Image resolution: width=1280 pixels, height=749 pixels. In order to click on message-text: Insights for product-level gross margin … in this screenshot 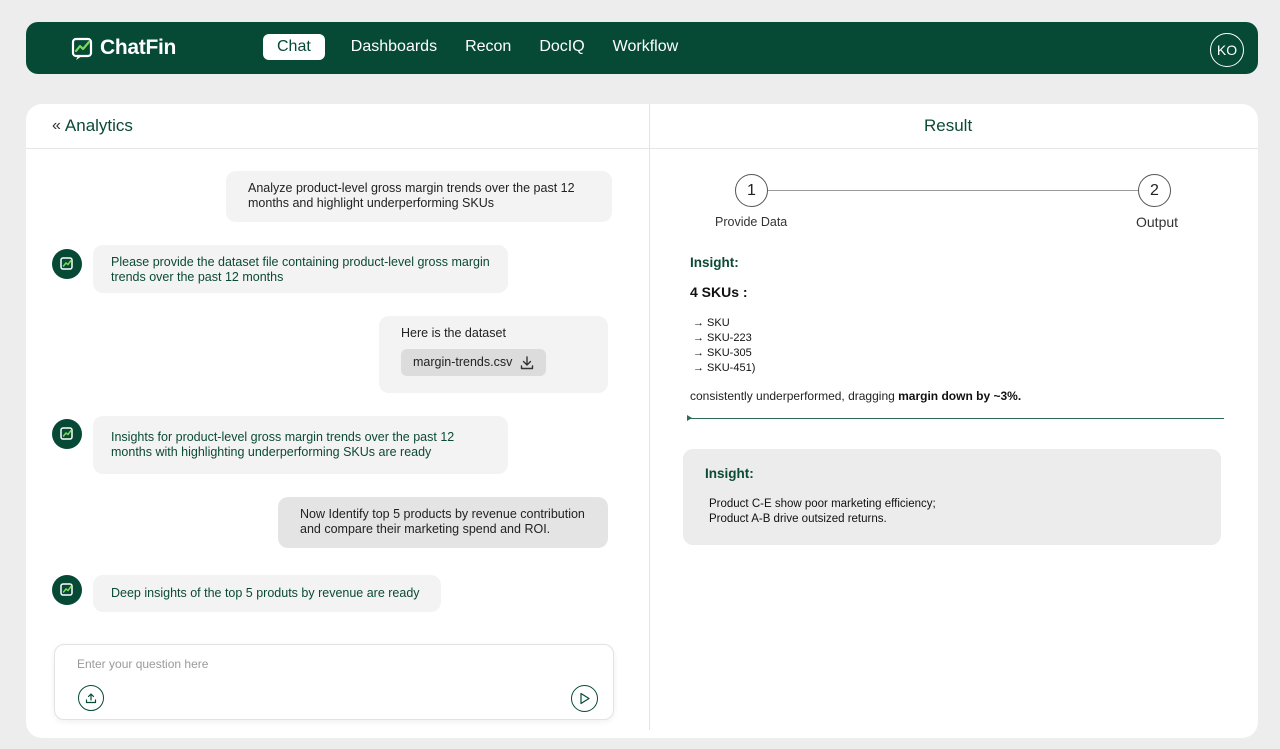, I will do `click(283, 444)`.